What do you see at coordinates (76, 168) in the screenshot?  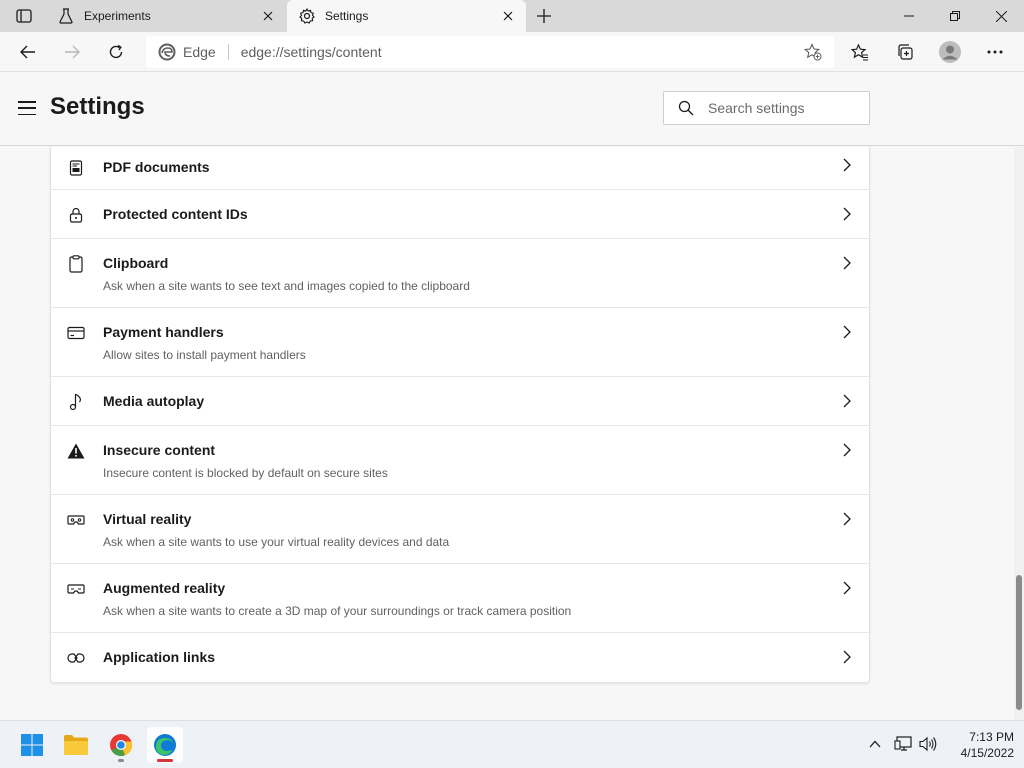 I see `pdf-document-icon` at bounding box center [76, 168].